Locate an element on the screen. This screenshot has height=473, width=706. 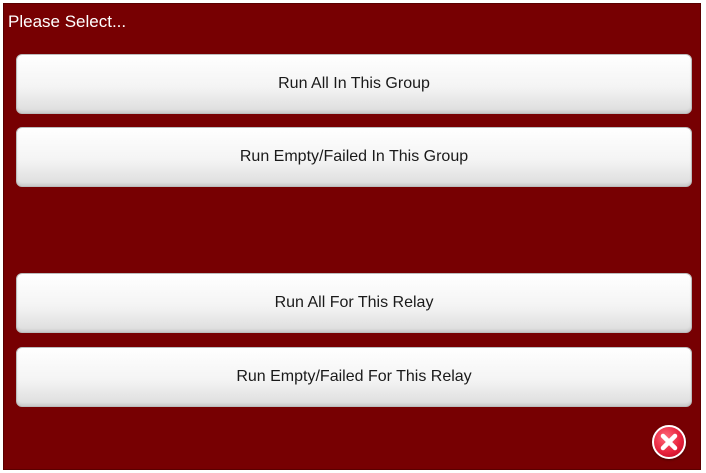
run-all-in-group-button: Run All In This Group is located at coordinates (354, 84).